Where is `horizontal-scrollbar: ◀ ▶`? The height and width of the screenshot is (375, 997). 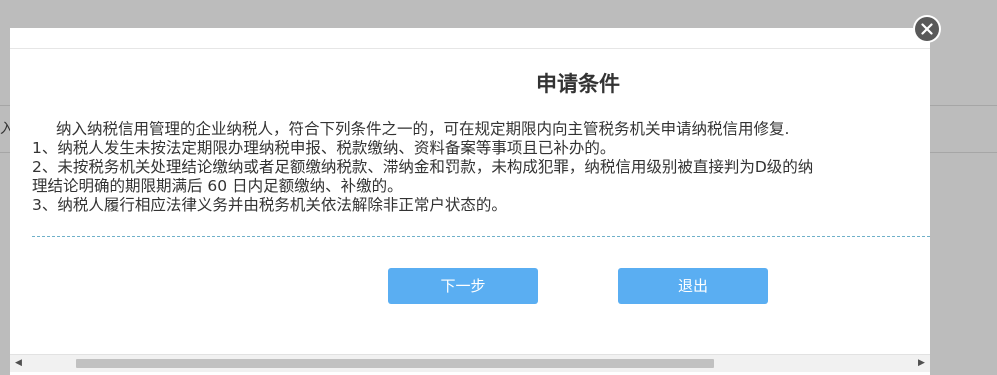 horizontal-scrollbar: ◀ ▶ is located at coordinates (470, 363).